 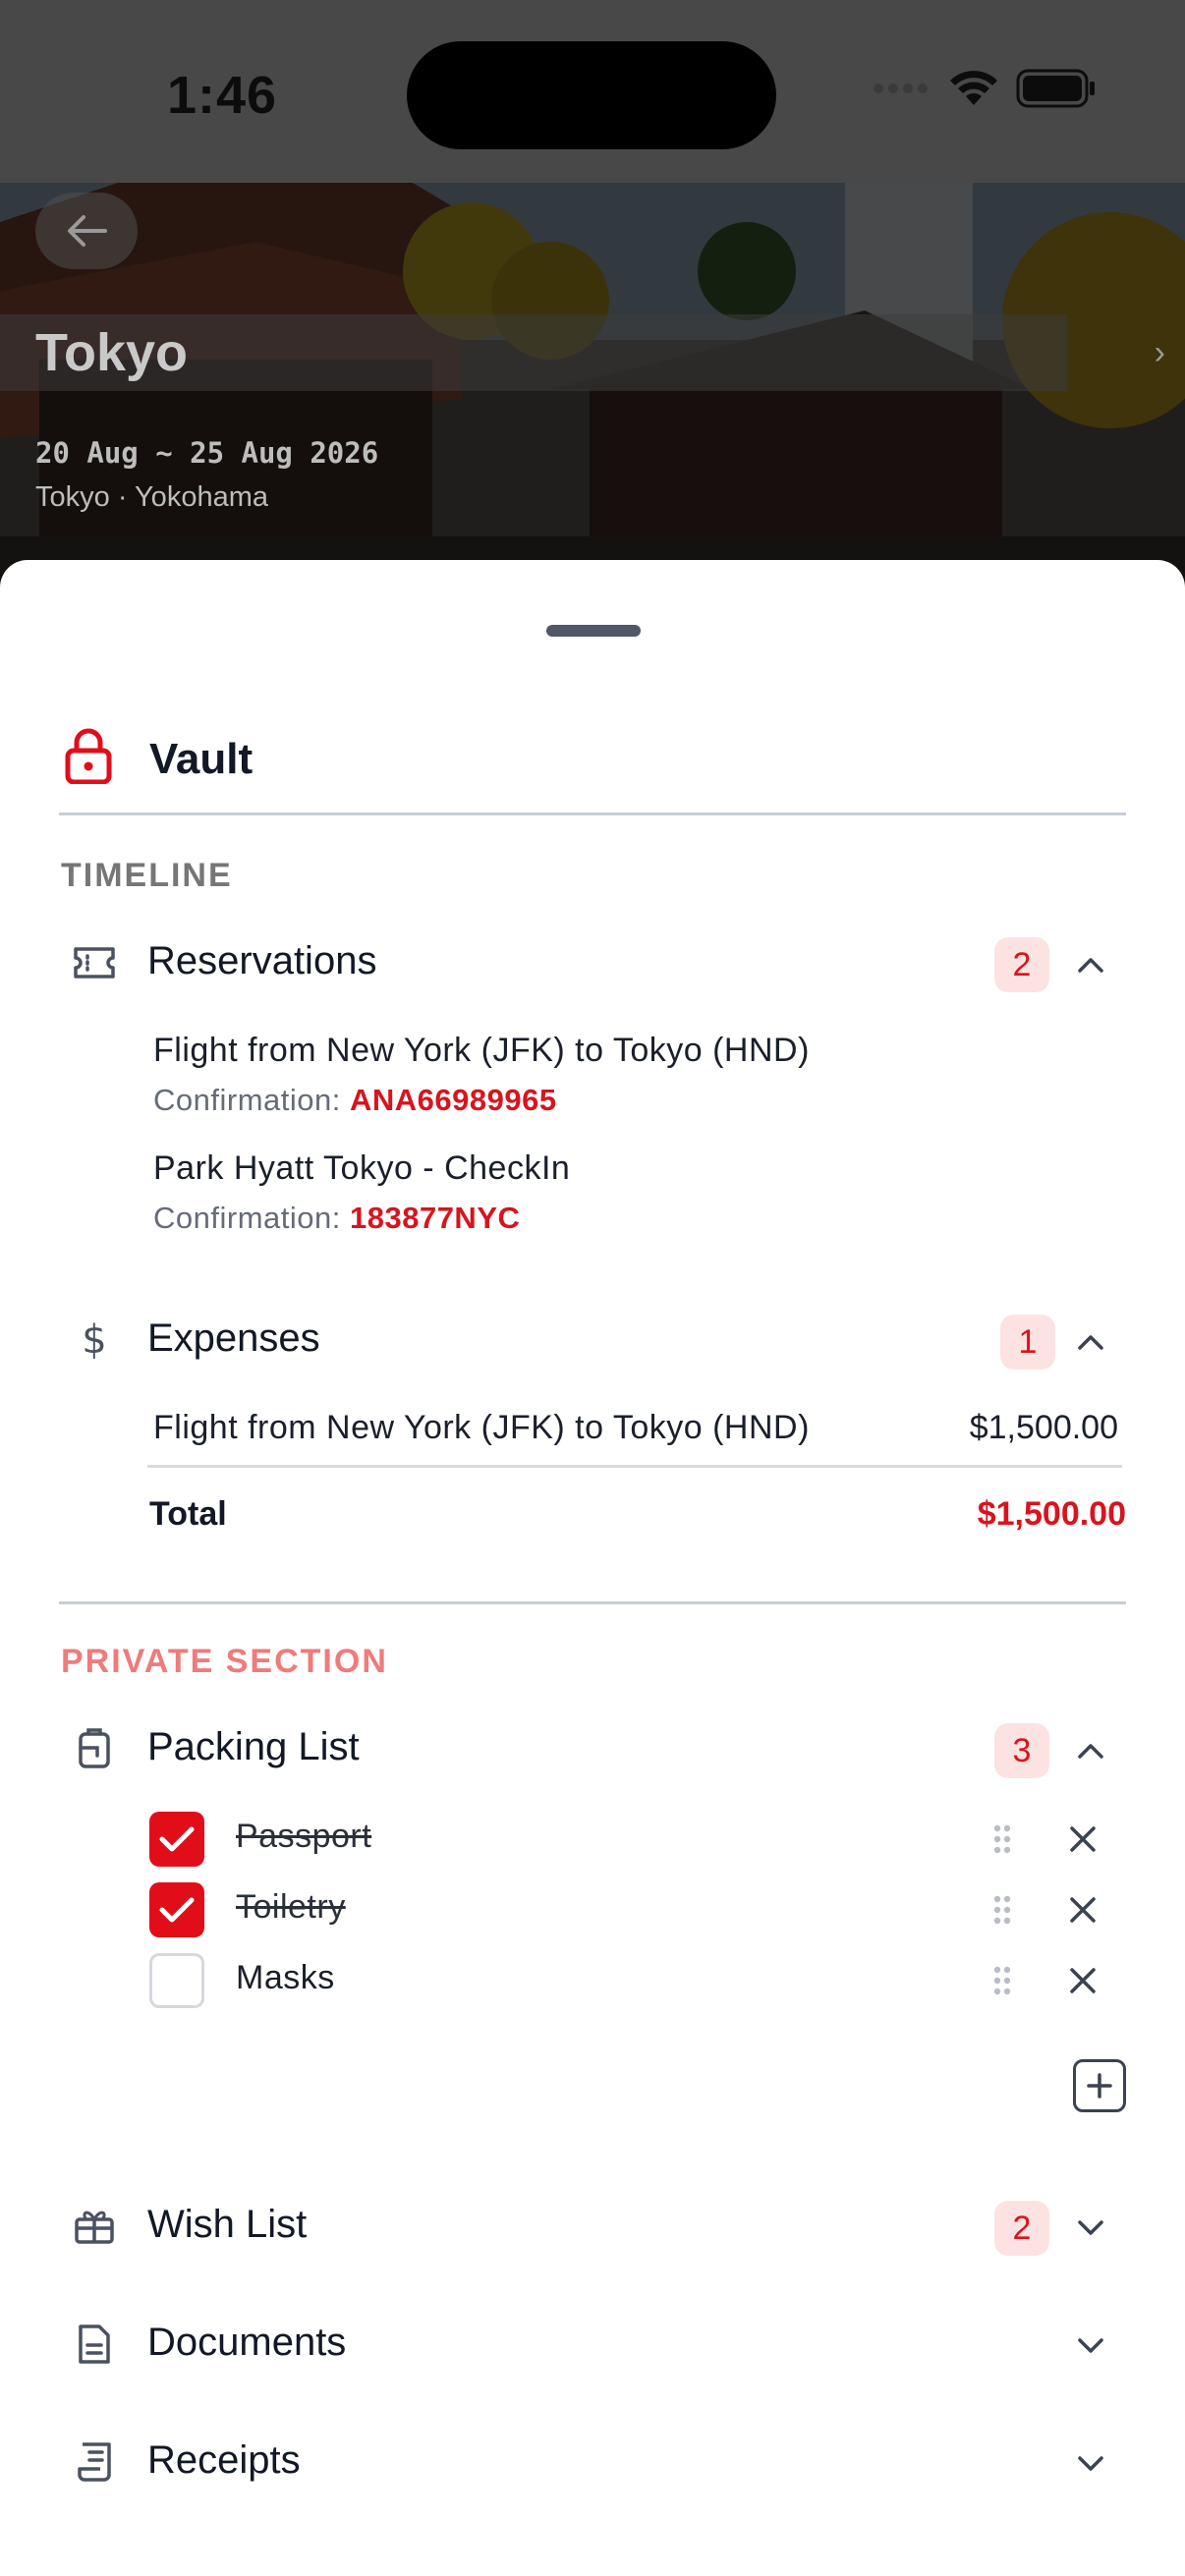 I want to click on dynamic-island, so click(x=592, y=95).